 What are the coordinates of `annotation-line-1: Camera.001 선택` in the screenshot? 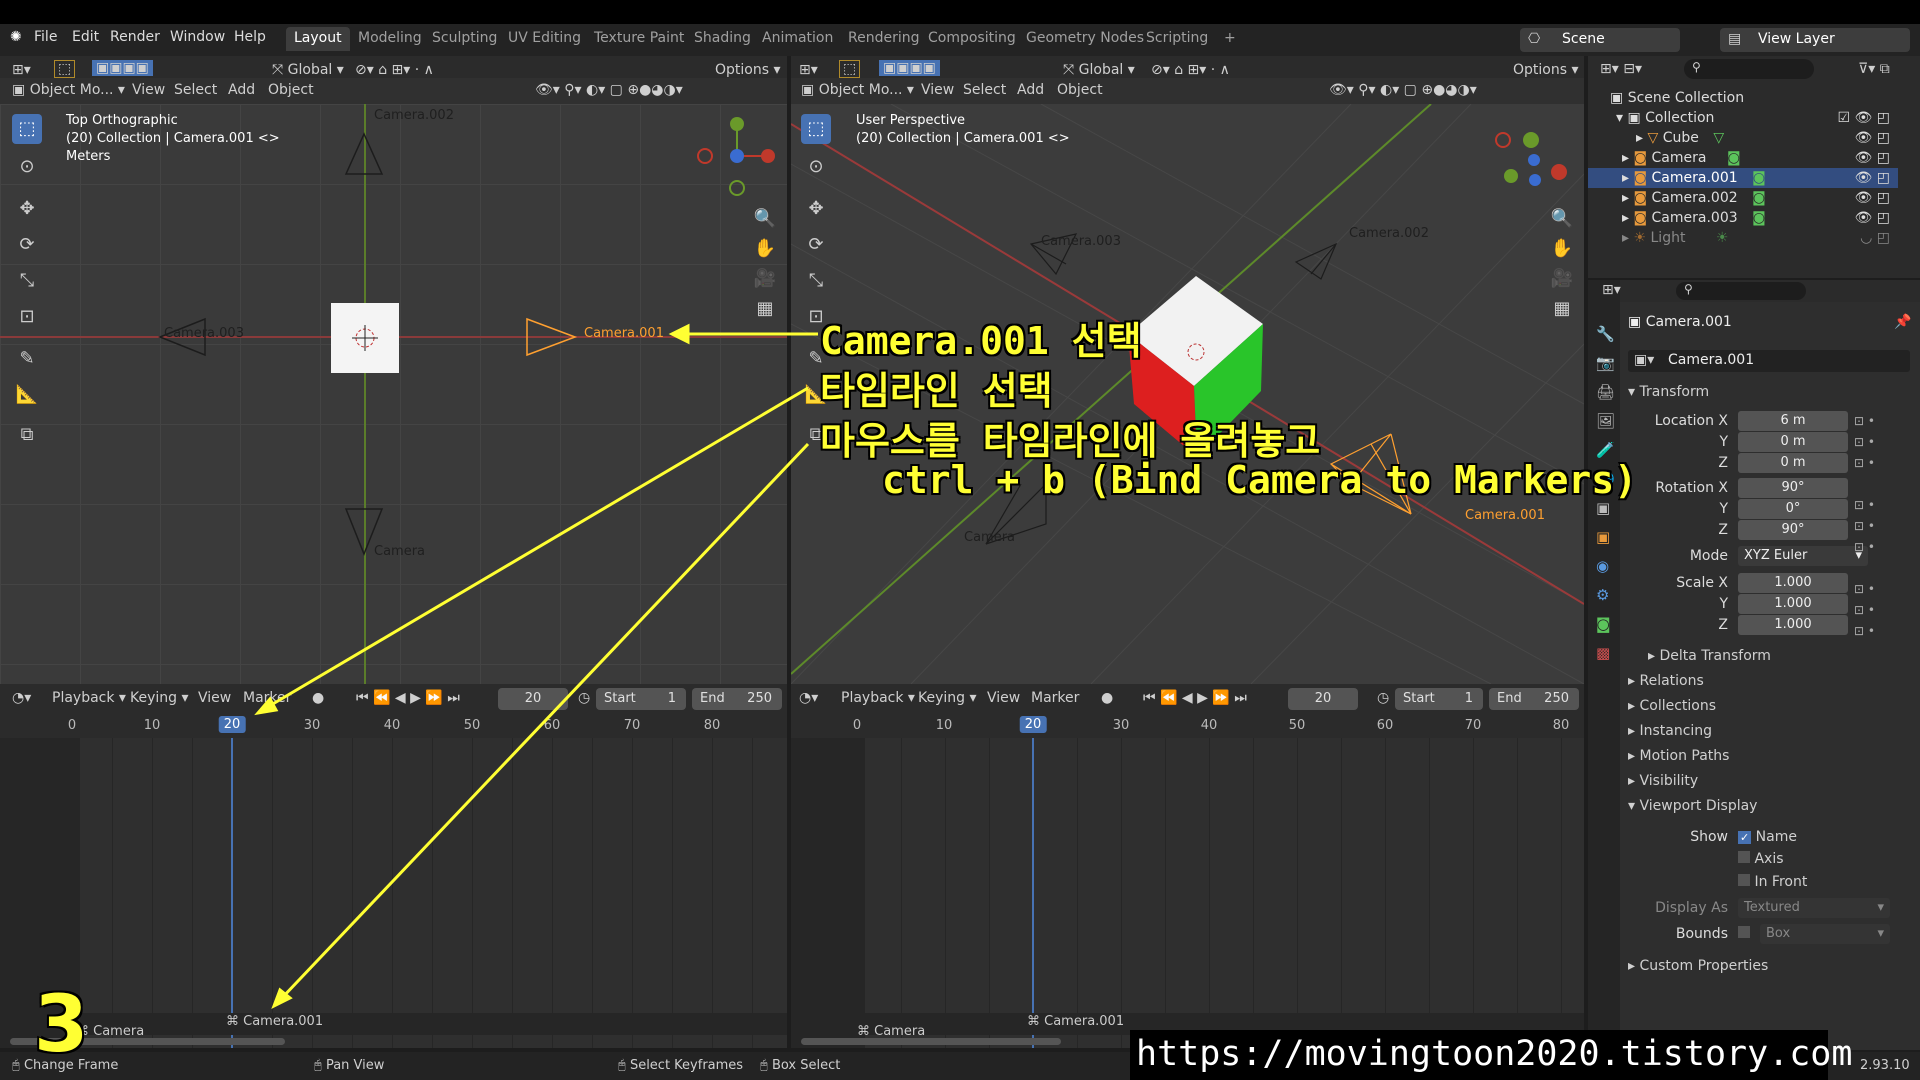 It's located at (981, 341).